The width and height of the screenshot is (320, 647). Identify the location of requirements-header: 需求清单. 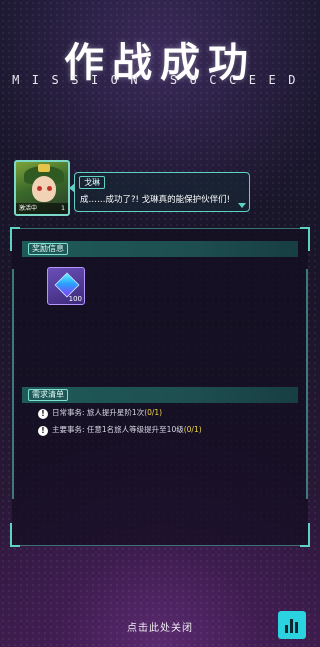
(160, 395).